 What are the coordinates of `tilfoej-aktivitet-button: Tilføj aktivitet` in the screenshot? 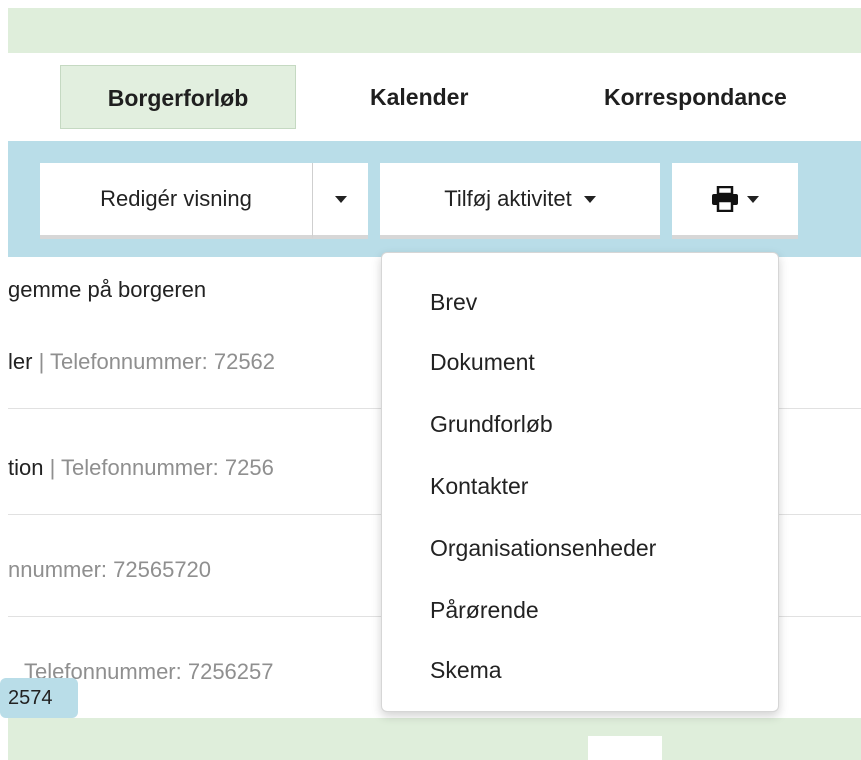 It's located at (520, 201).